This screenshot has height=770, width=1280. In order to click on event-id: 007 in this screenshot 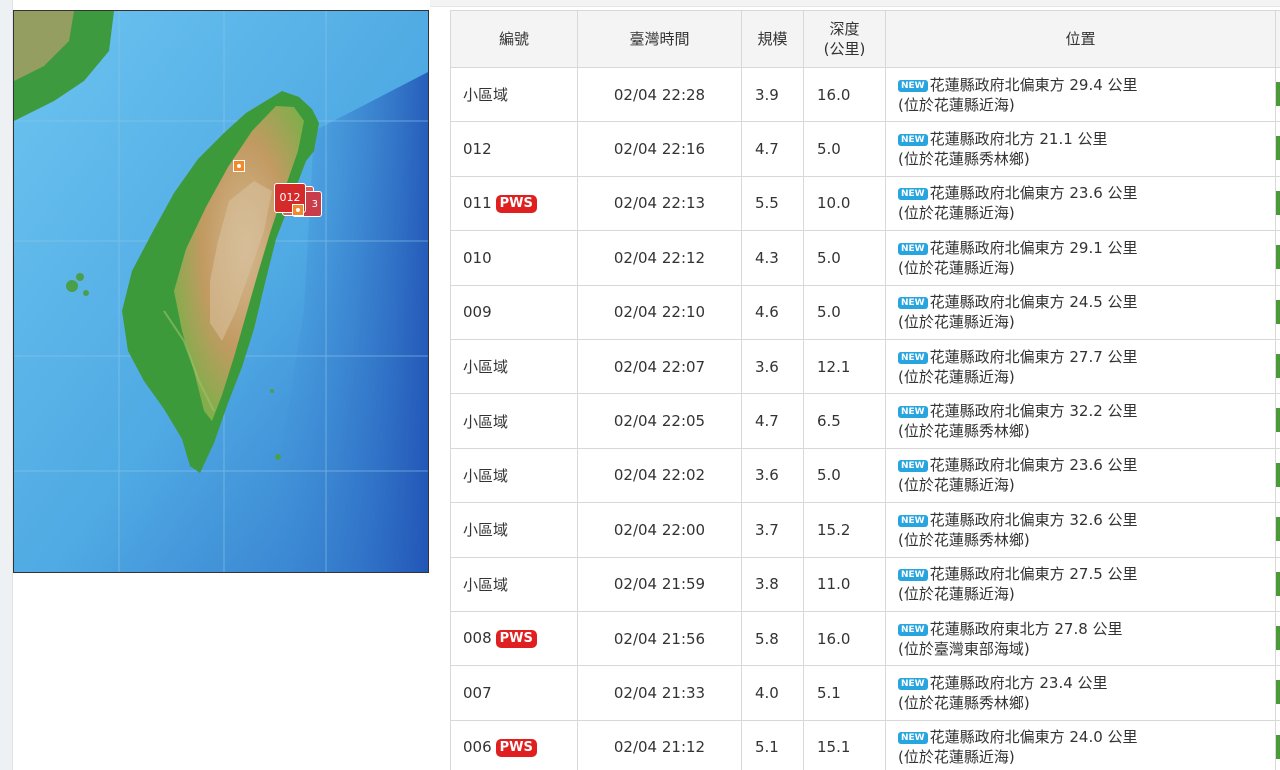, I will do `click(477, 692)`.